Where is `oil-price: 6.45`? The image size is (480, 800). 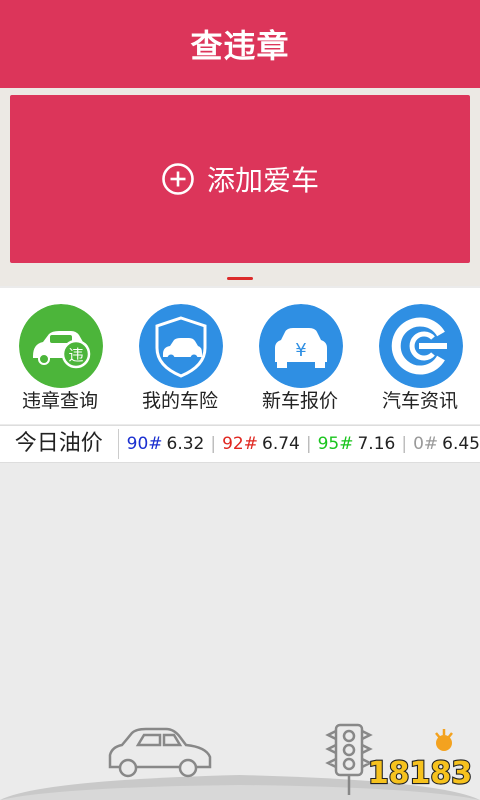 oil-price: 6.45 is located at coordinates (461, 444).